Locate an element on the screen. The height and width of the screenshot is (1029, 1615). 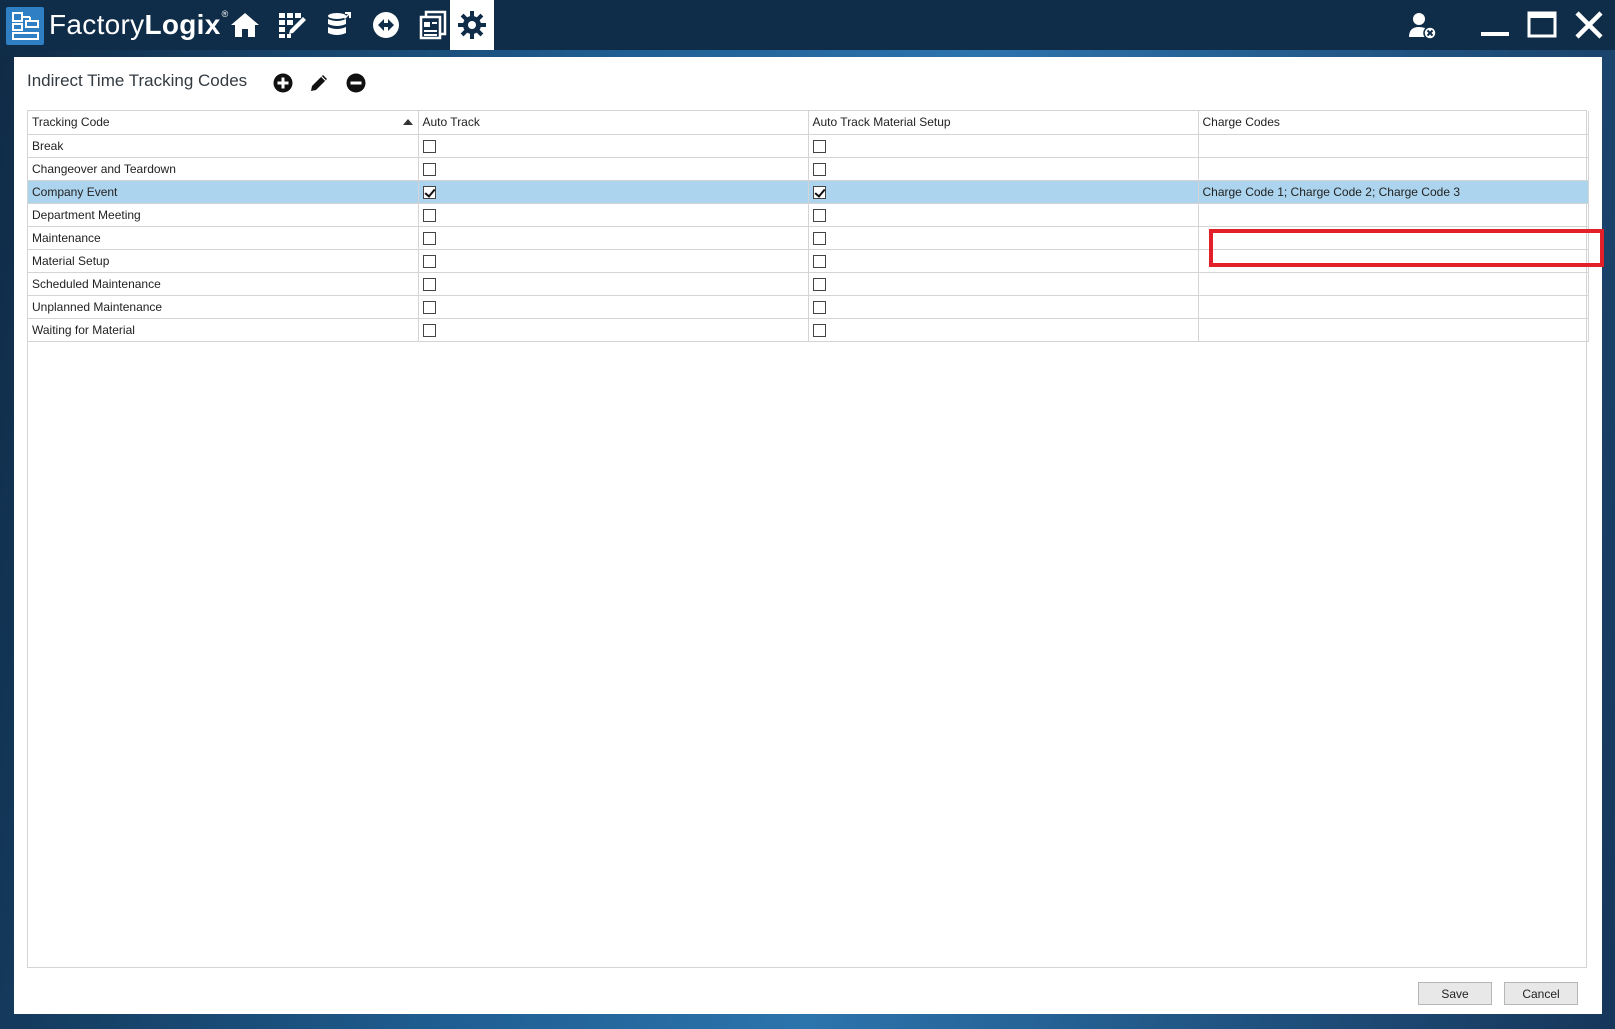
minimize-button is located at coordinates (1495, 25).